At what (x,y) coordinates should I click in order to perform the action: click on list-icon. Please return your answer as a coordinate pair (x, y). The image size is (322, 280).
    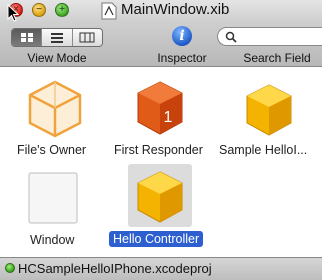
    Looking at the image, I should click on (56, 38).